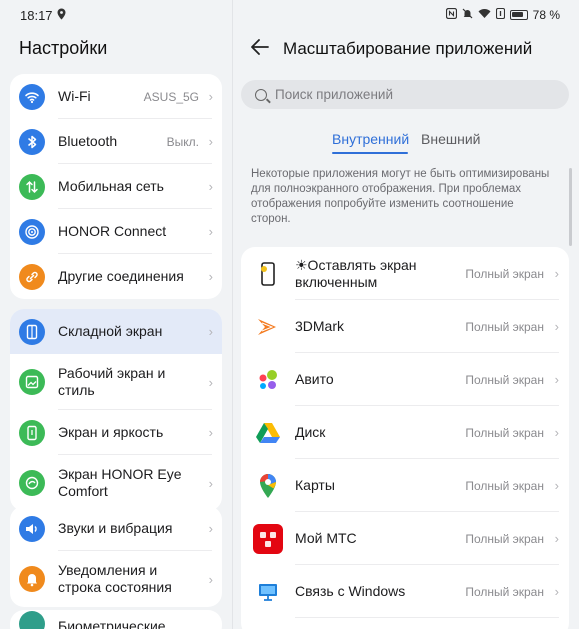  I want to click on settings-item-sound-vibration: Звуки и вибрация ›, so click(116, 528).